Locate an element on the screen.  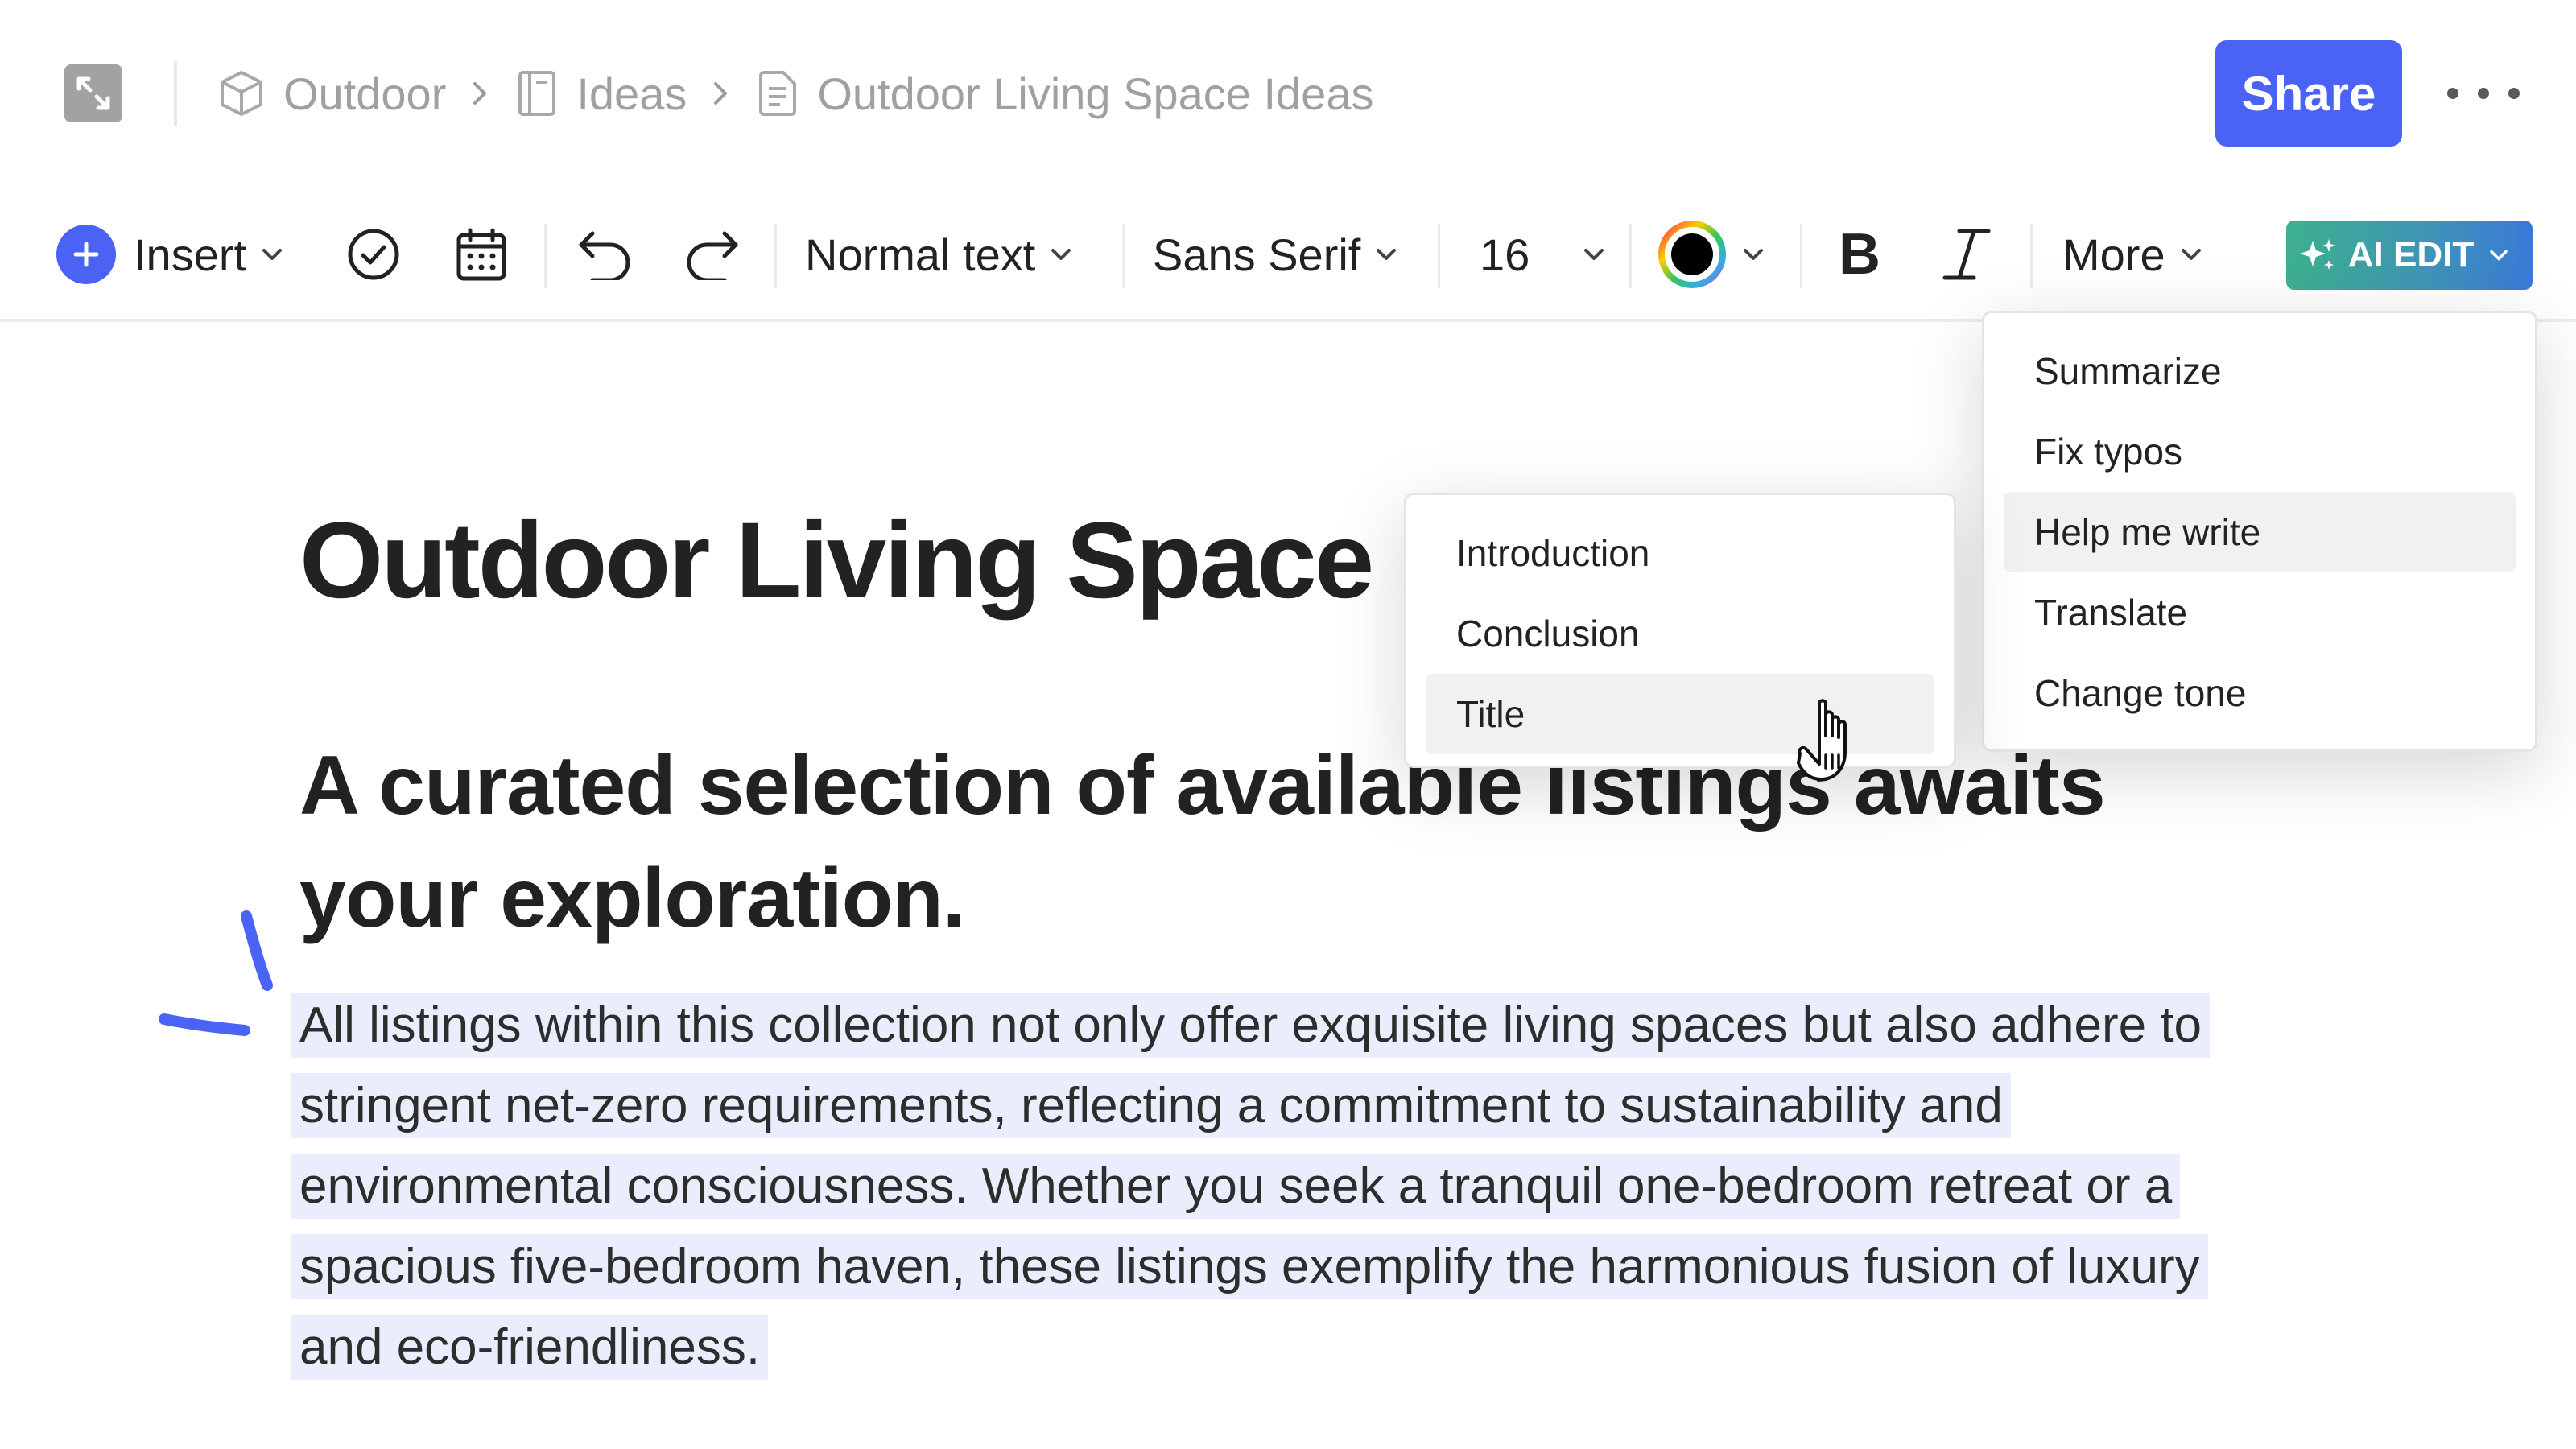
font-size-dropdown: 16 is located at coordinates (1542, 254).